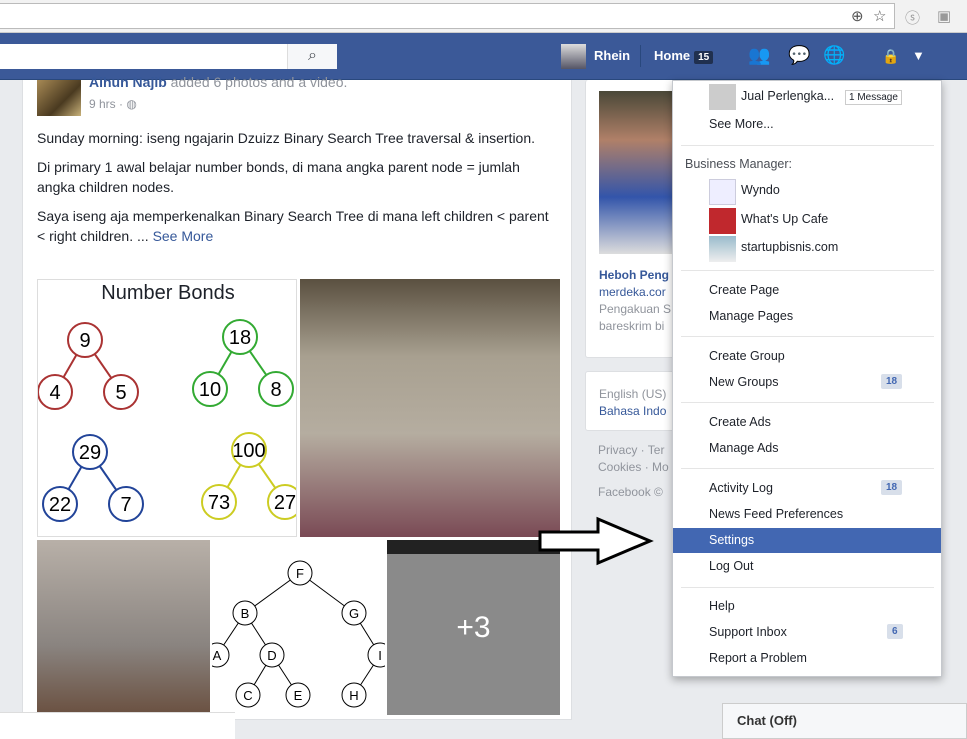 The height and width of the screenshot is (739, 967). I want to click on bond-number: 4, so click(54, 393).